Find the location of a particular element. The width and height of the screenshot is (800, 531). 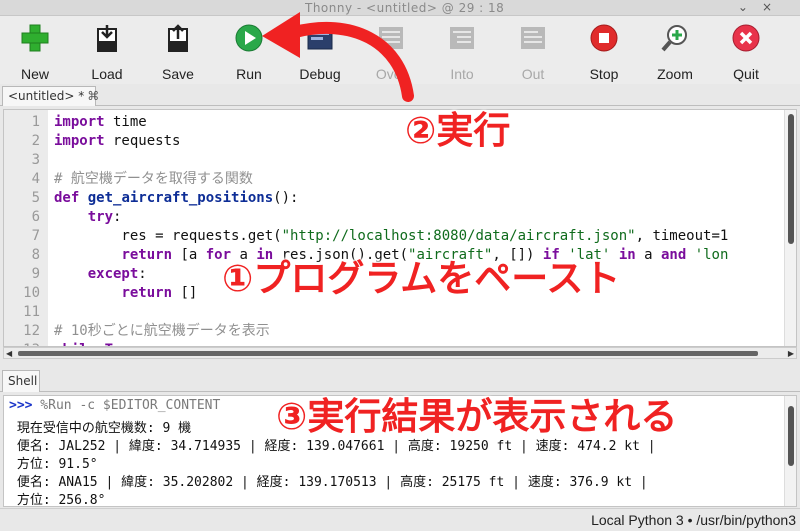

shell-run-command: %Run -c $EDITOR_CONTENT is located at coordinates (126, 405).